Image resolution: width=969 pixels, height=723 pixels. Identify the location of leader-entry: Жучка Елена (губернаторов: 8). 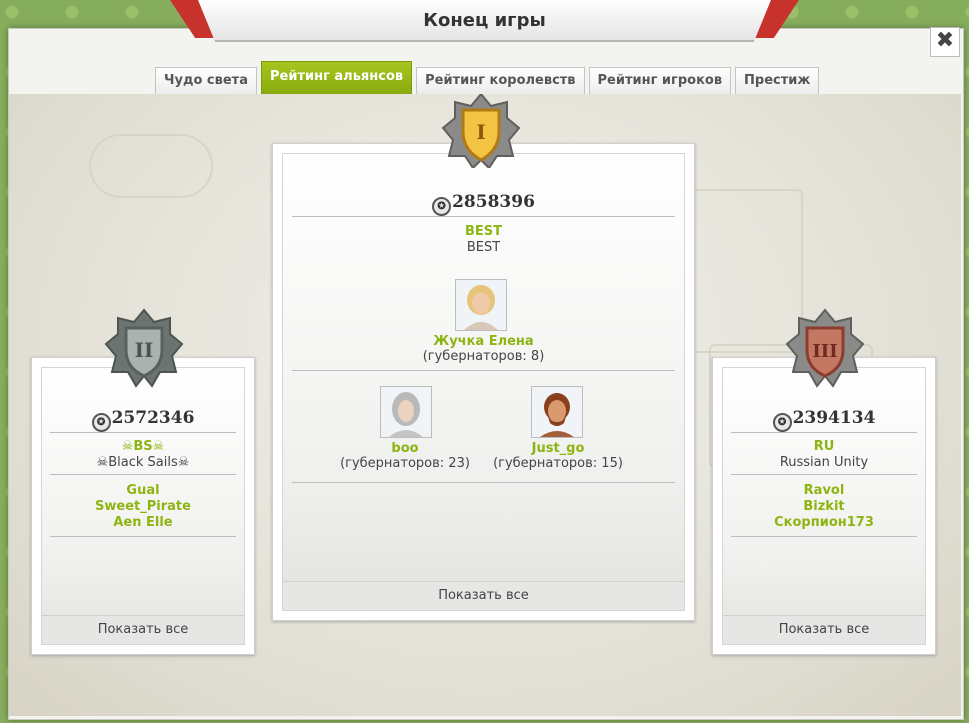
(483, 349).